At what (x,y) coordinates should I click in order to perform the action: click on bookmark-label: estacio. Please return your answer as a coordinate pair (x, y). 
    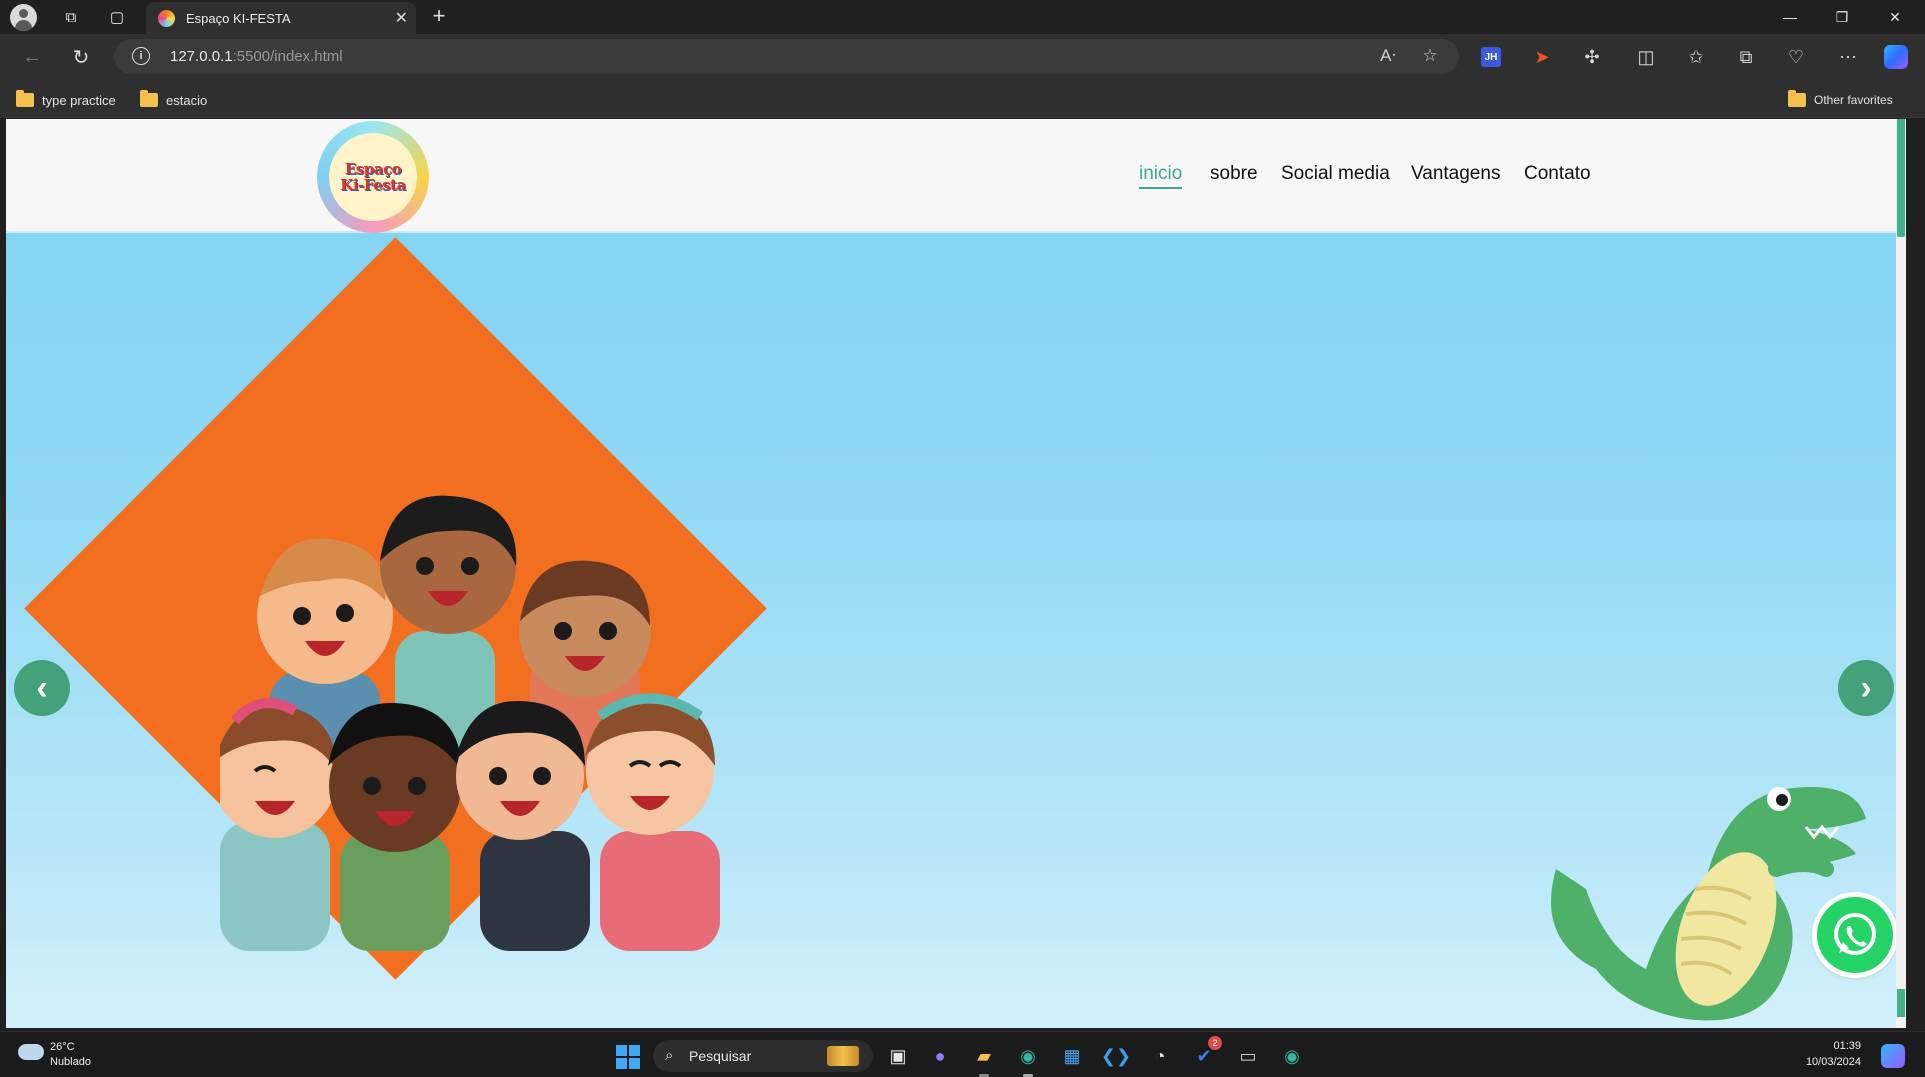
    Looking at the image, I should click on (187, 100).